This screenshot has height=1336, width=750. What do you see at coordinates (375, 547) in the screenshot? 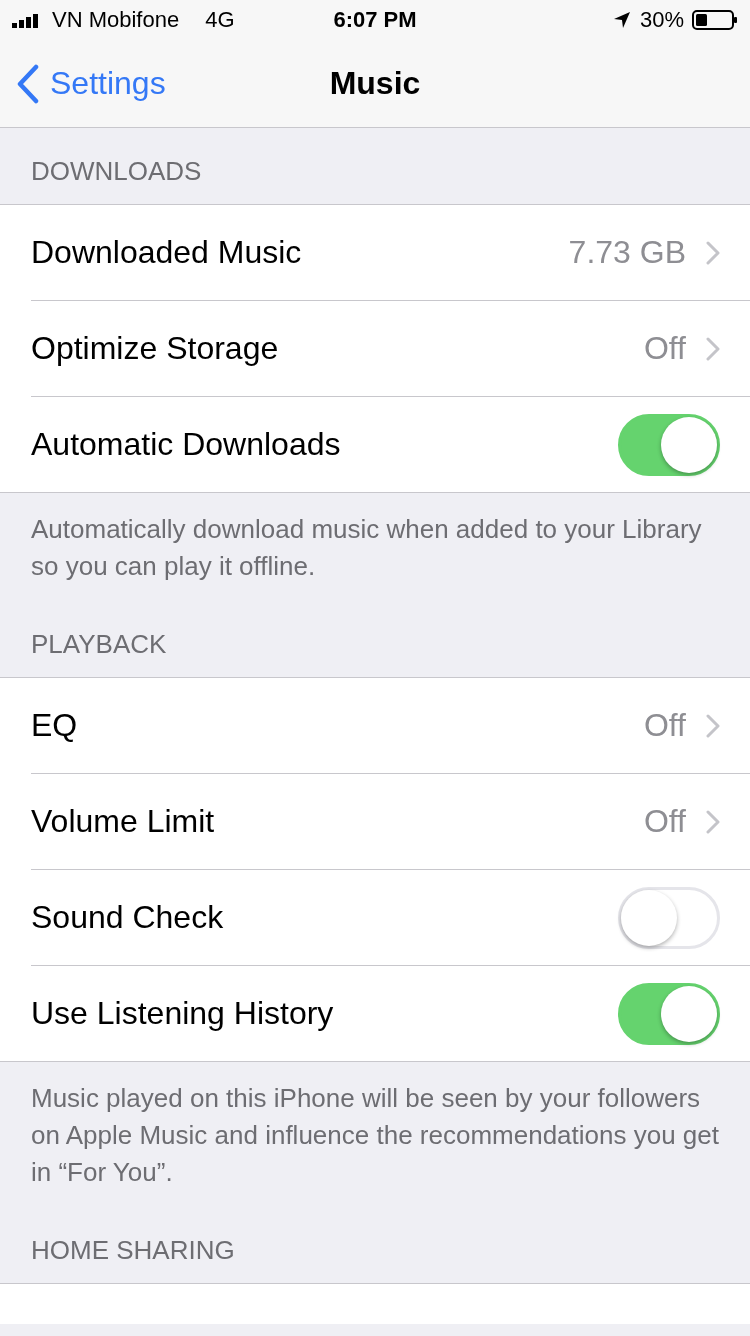
I see `section-footer: Automatically download music when added to your Library so you can play it offline.` at bounding box center [375, 547].